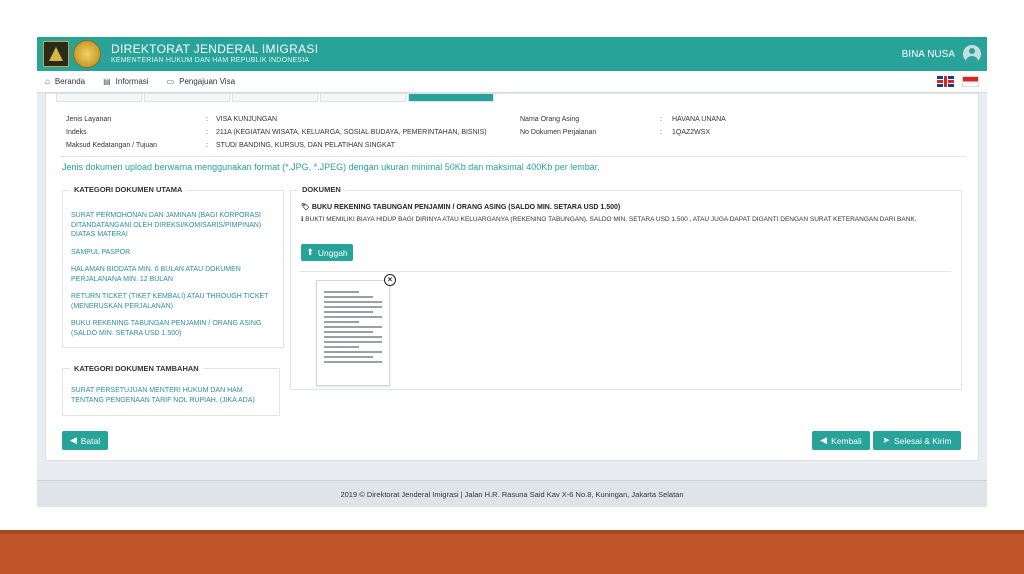 The image size is (1024, 574). I want to click on info-row: No Dokumen Perjalanan: 1QAZ2WSX, so click(623, 132).